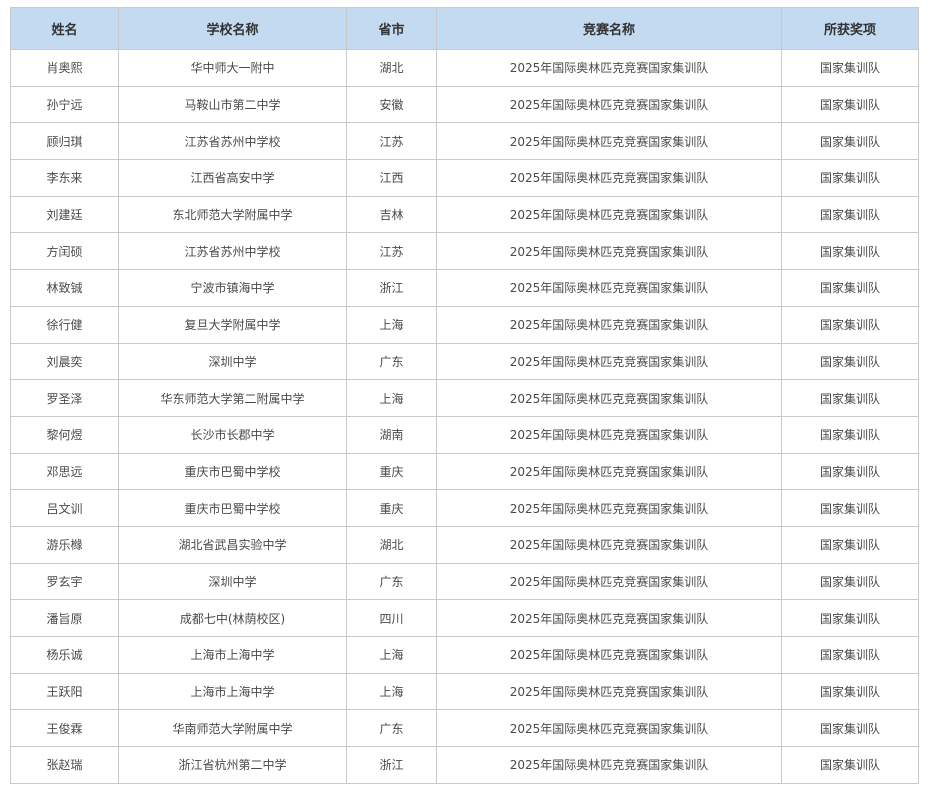 The width and height of the screenshot is (928, 798). Describe the element at coordinates (464, 68) in the screenshot. I see `table-row: 肖奥熙 华中师大一附中 湖北 2025年国际奥林匹克竞赛国家集训队 国家集训队` at that location.